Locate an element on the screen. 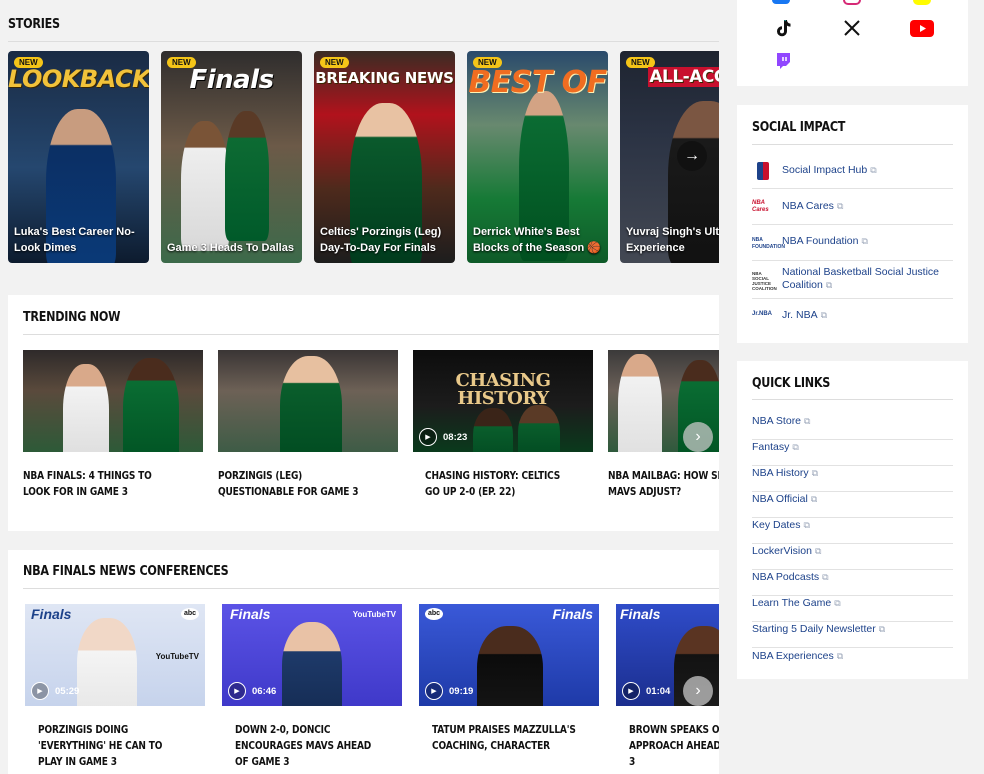 Image resolution: width=984 pixels, height=774 pixels. nba-cares-logo: NBA Cares is located at coordinates (760, 206).